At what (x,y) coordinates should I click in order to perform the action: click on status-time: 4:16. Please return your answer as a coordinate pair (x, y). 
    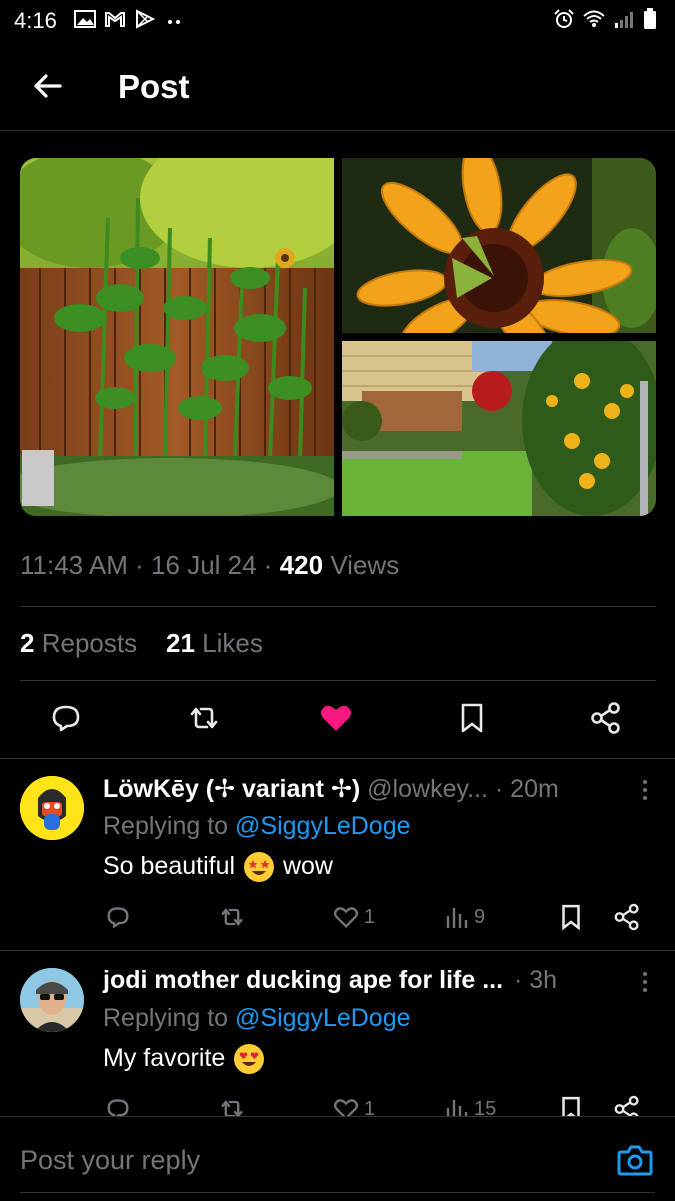
    Looking at the image, I should click on (35, 20).